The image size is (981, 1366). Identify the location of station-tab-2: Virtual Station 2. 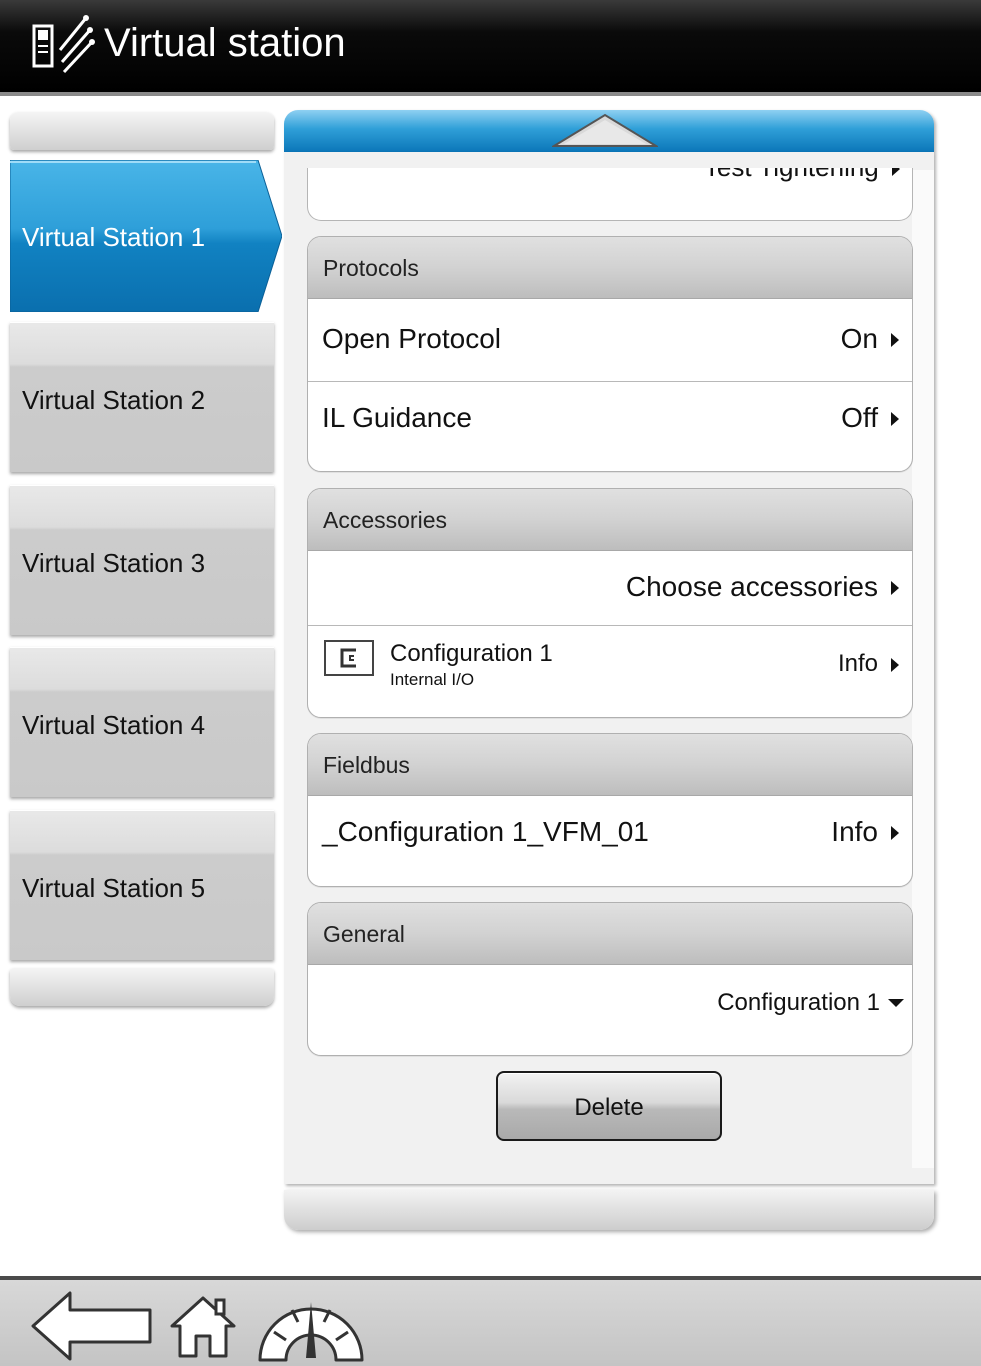
(142, 397).